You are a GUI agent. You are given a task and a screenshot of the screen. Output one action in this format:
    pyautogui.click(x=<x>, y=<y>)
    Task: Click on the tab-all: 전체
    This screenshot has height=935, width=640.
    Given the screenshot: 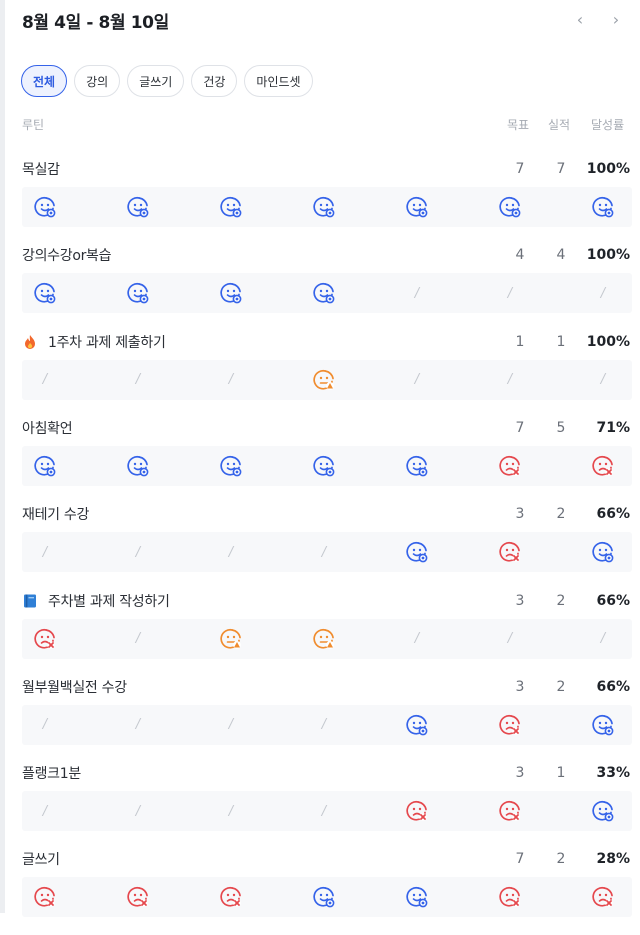 What is the action you would take?
    pyautogui.click(x=44, y=81)
    